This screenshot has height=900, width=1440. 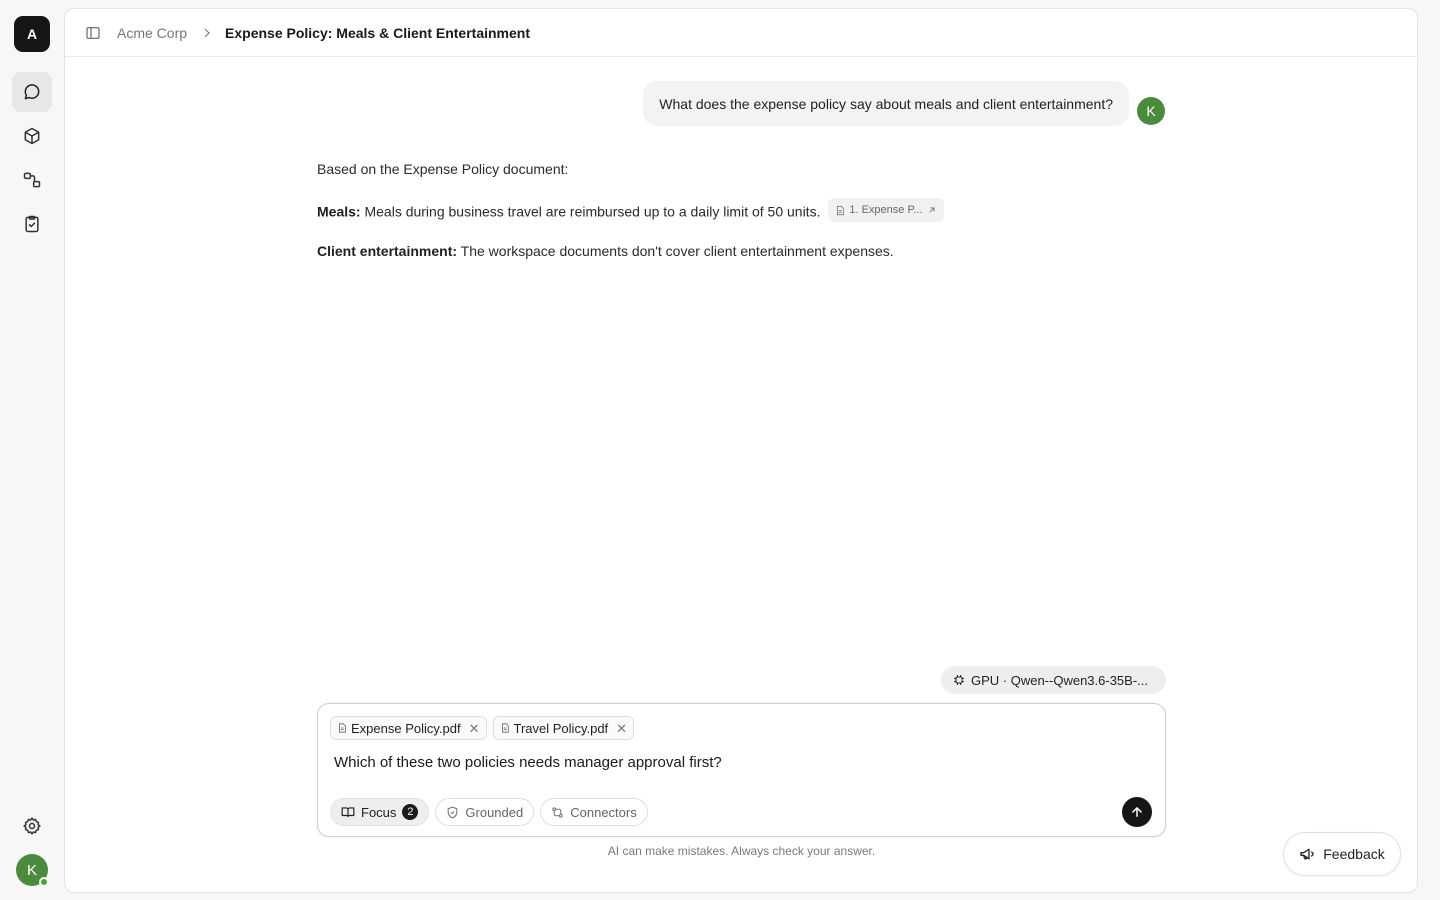 I want to click on rail-bottom: K, so click(x=32, y=844).